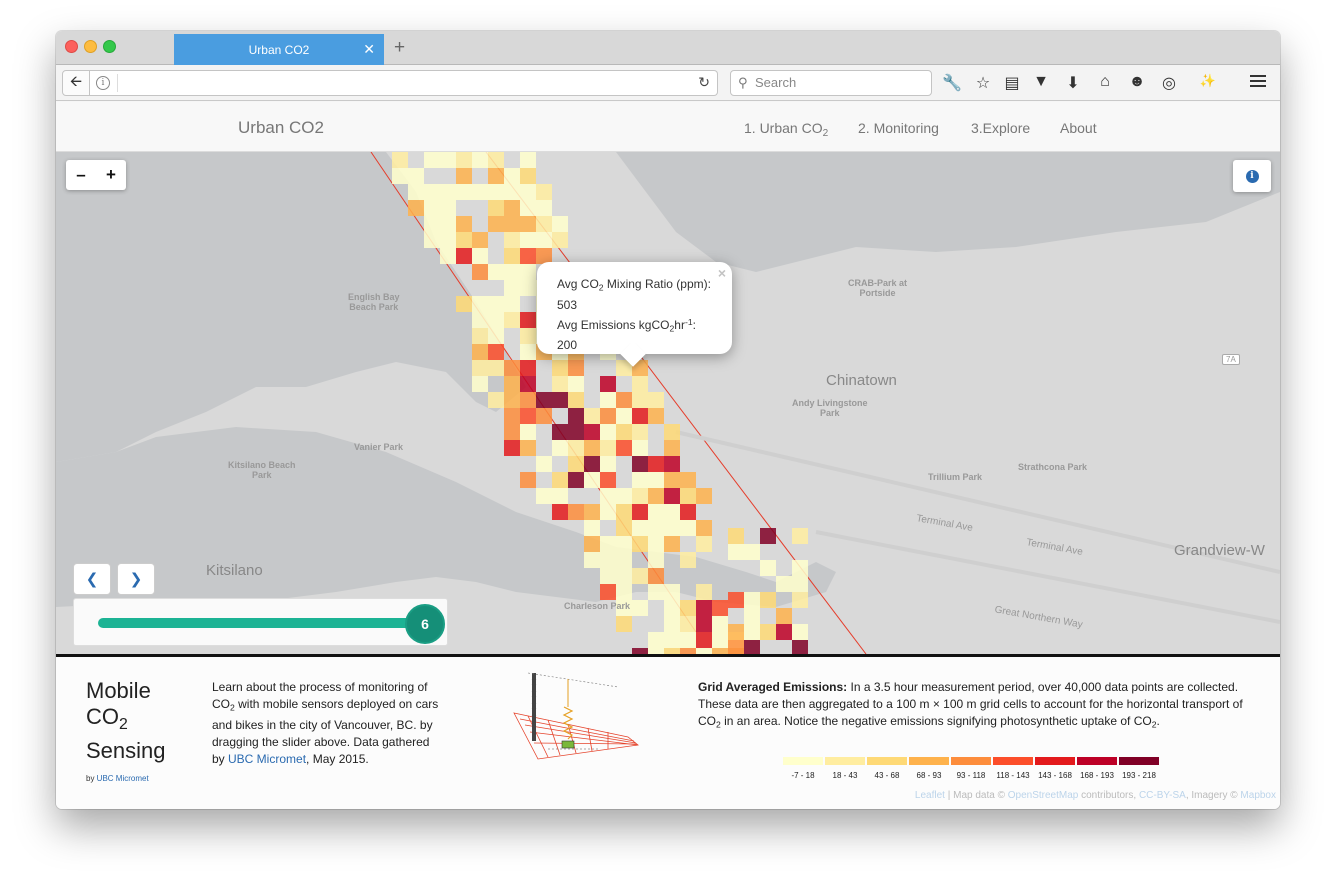 This screenshot has width=1336, height=889. Describe the element at coordinates (1041, 82) in the screenshot. I see `pocket-icon: ▼` at that location.